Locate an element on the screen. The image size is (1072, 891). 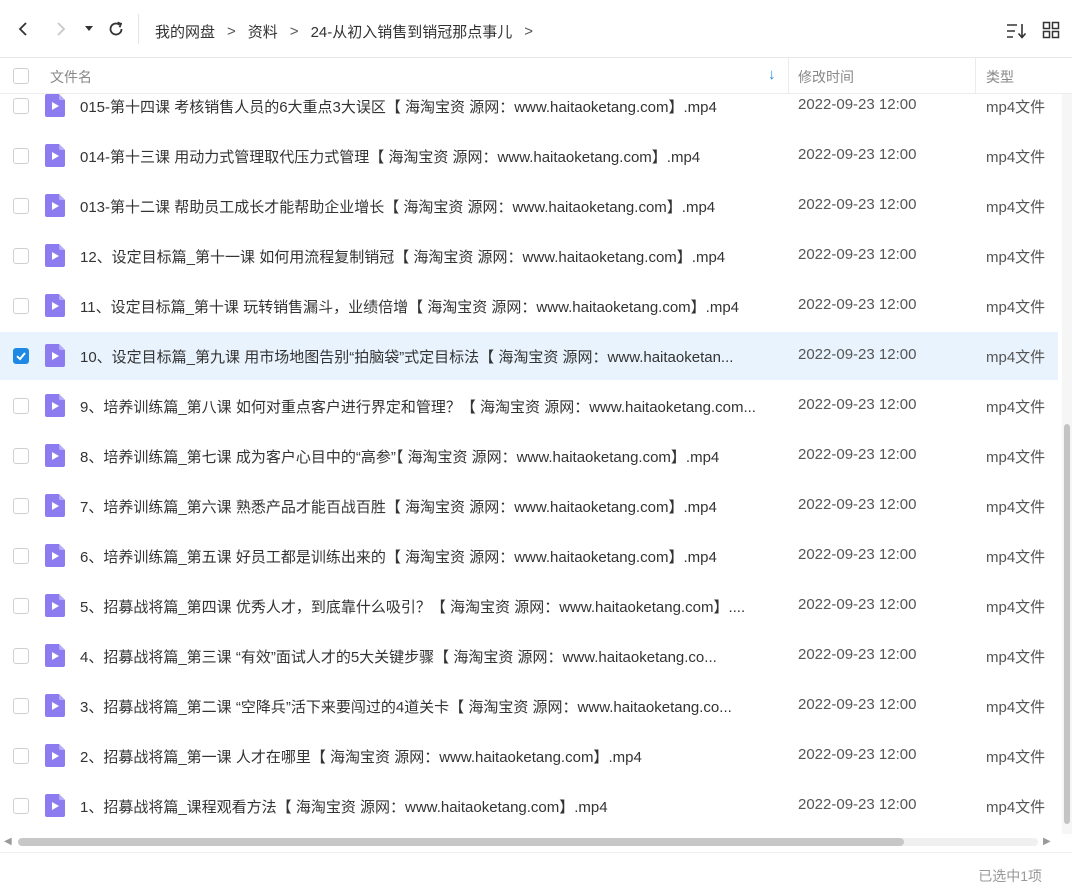
scroll-left-arrow-icon: ◀ is located at coordinates (8, 841).